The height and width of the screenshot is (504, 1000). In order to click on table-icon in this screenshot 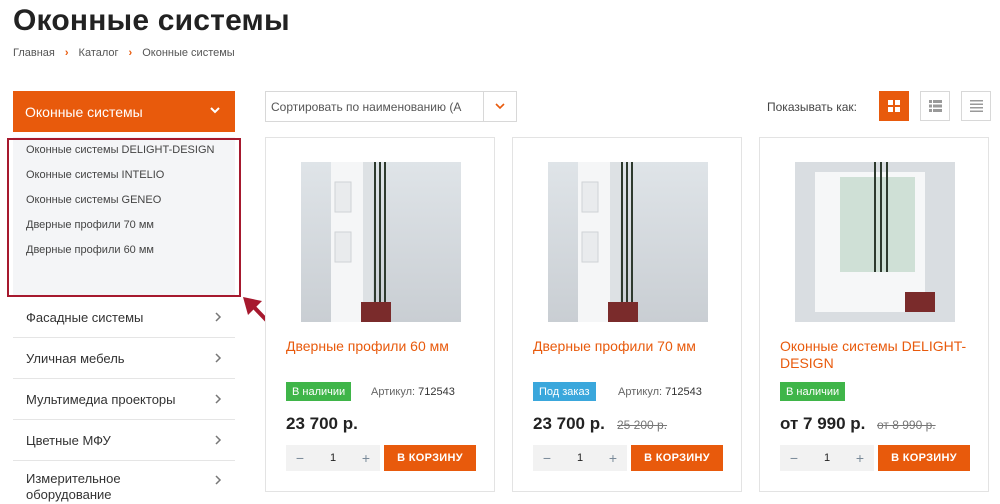, I will do `click(976, 106)`.